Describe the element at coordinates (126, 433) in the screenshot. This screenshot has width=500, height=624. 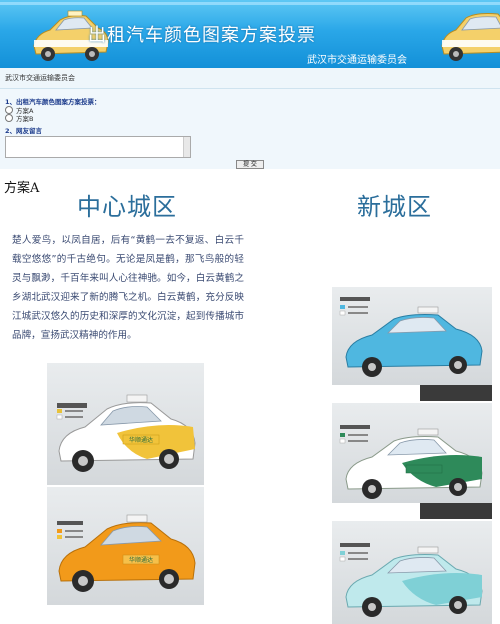
I see `taxi-white-yellow-image: 华顺通达` at that location.